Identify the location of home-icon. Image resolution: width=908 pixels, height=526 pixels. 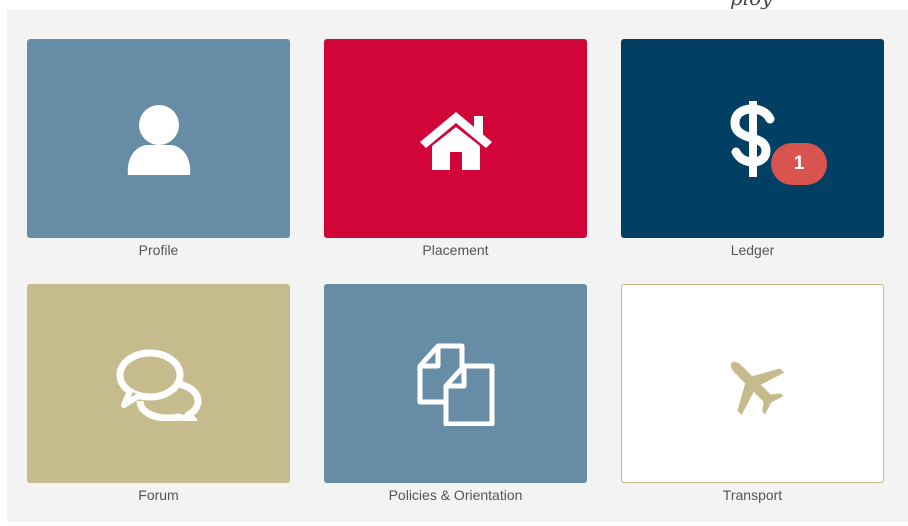
(455, 140).